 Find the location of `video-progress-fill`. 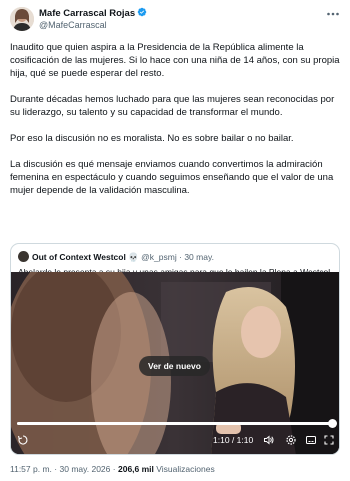

video-progress-fill is located at coordinates (175, 423).